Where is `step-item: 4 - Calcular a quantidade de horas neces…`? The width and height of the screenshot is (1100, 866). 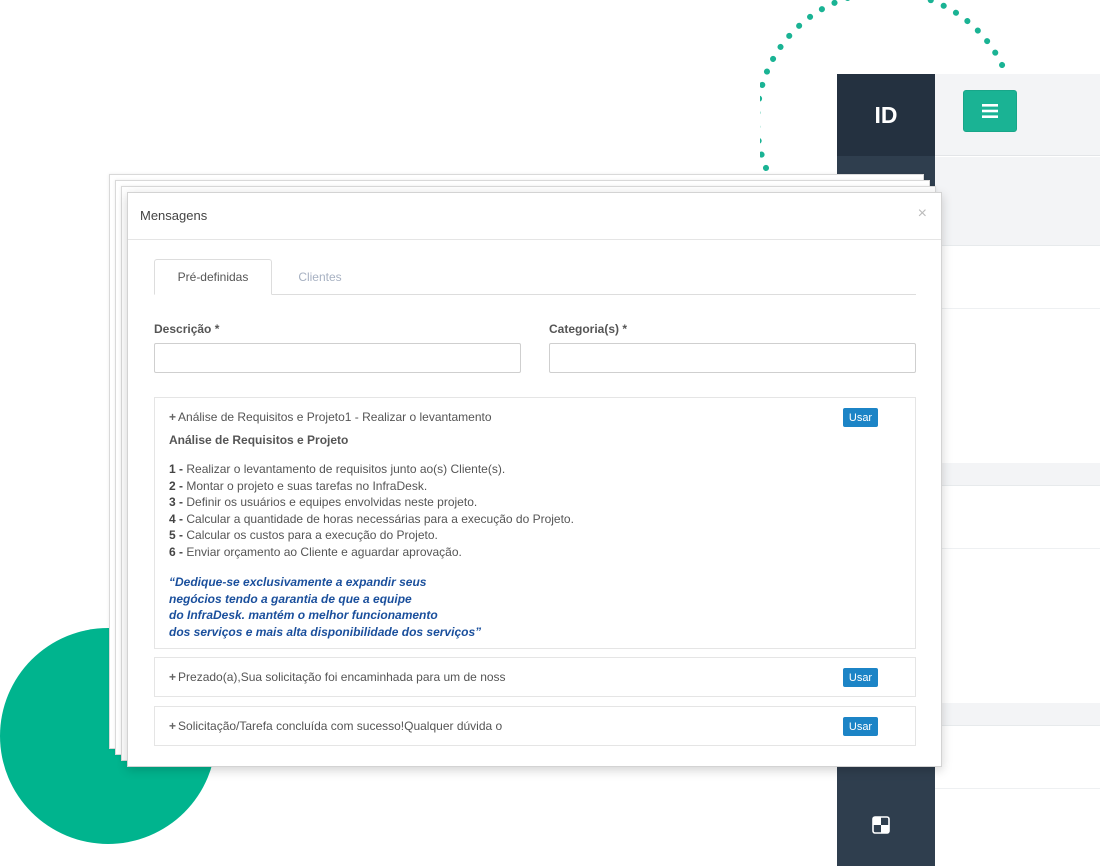
step-item: 4 - Calcular a quantidade de horas neces… is located at coordinates (371, 518).